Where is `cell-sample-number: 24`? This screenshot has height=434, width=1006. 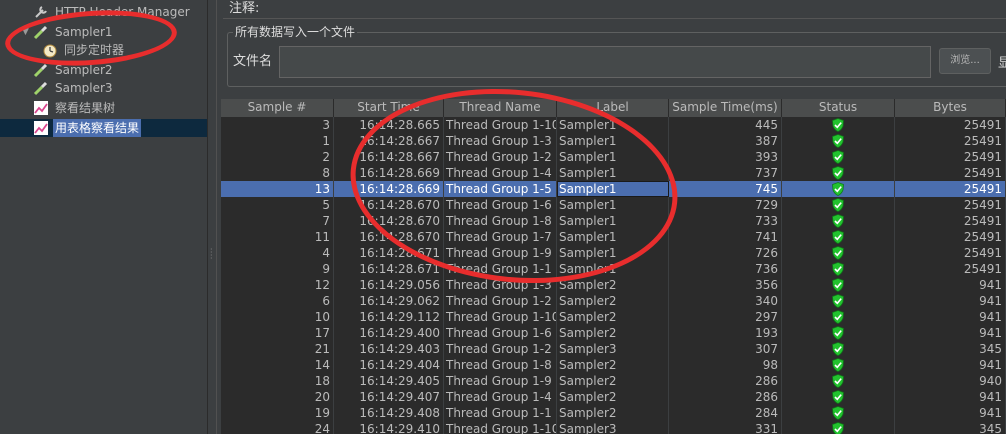
cell-sample-number: 24 is located at coordinates (277, 427).